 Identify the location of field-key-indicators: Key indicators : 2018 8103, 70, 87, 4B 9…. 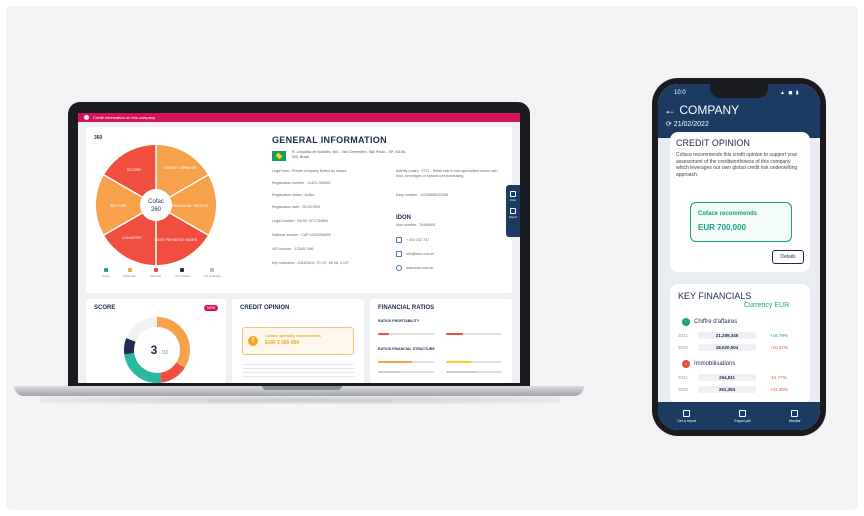
(310, 263).